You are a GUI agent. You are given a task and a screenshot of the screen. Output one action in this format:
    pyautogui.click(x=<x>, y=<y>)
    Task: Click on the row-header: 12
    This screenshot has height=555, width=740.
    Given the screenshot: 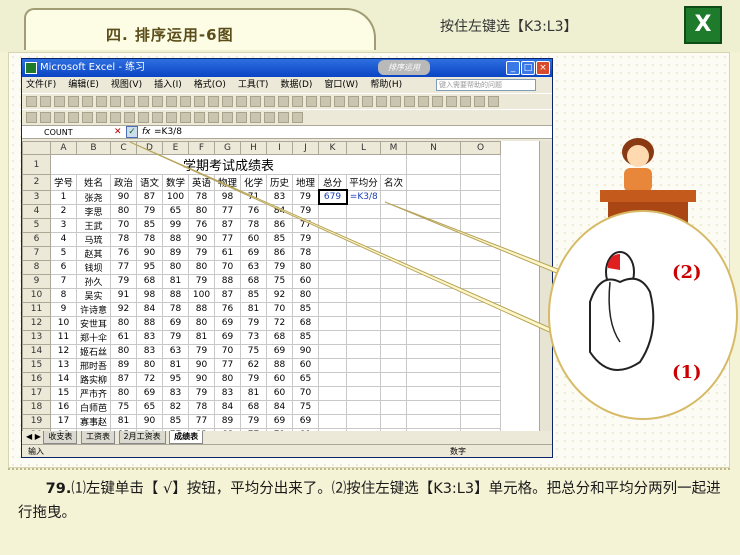 What is the action you would take?
    pyautogui.click(x=36, y=323)
    